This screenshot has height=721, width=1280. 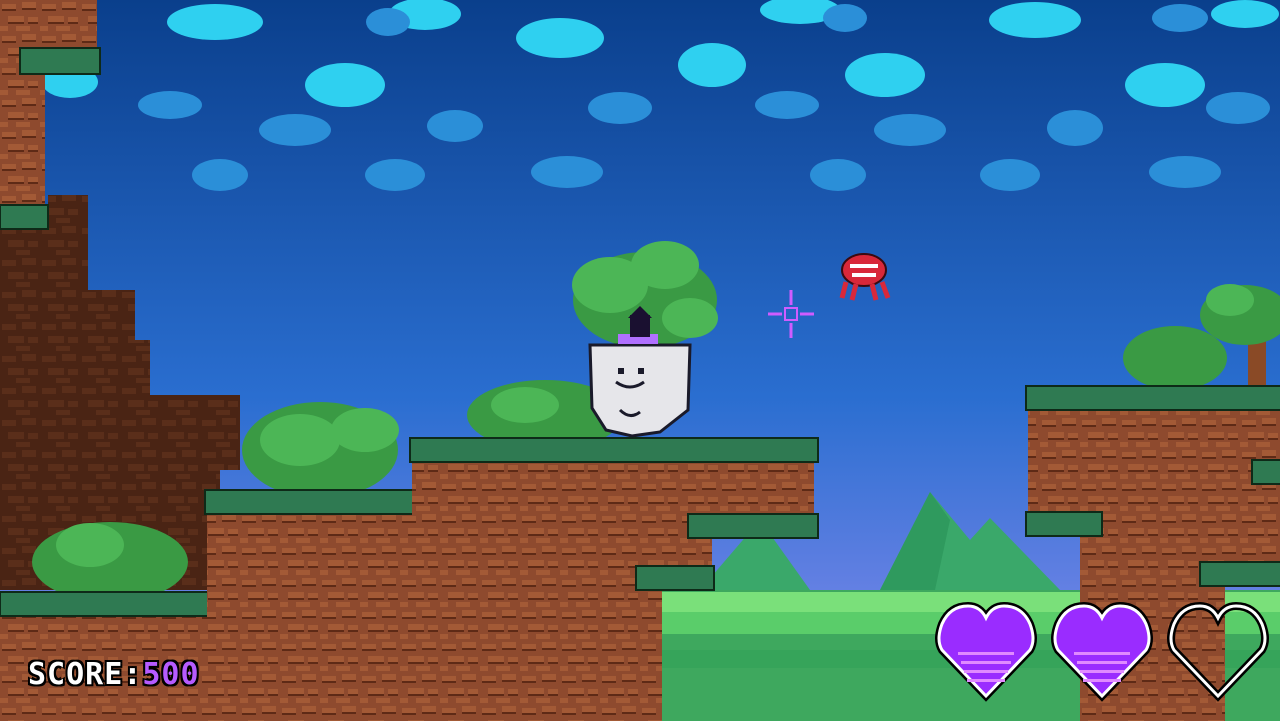 I want to click on health-hearts, so click(x=1102, y=651).